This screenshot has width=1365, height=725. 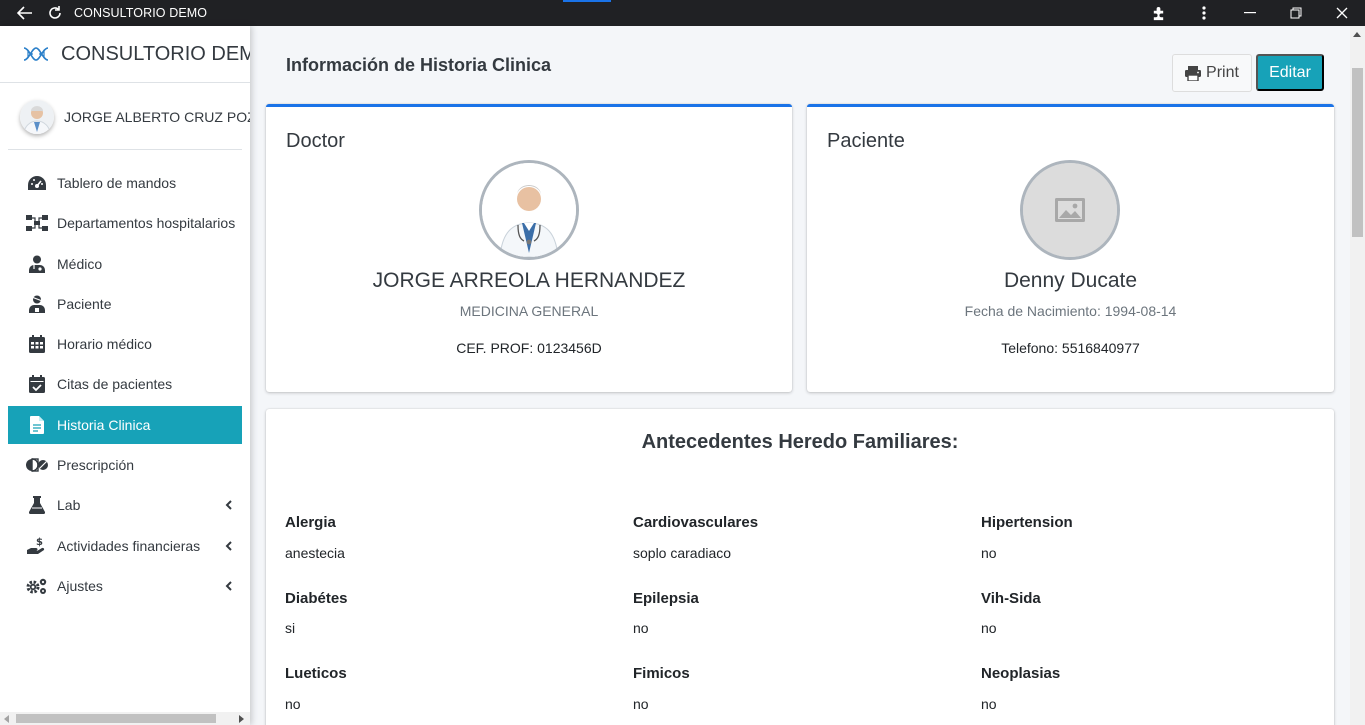 I want to click on hand-dollar-icon: $, so click(x=37, y=546).